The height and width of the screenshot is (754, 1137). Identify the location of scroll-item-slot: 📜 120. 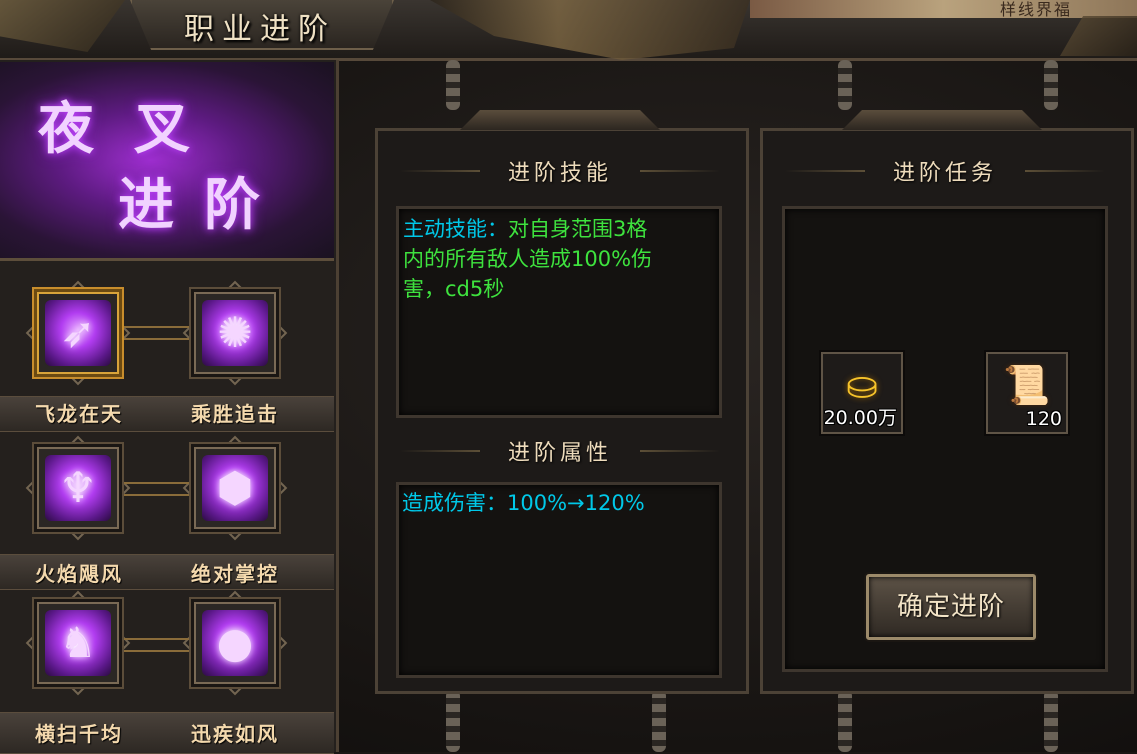
(1027, 393).